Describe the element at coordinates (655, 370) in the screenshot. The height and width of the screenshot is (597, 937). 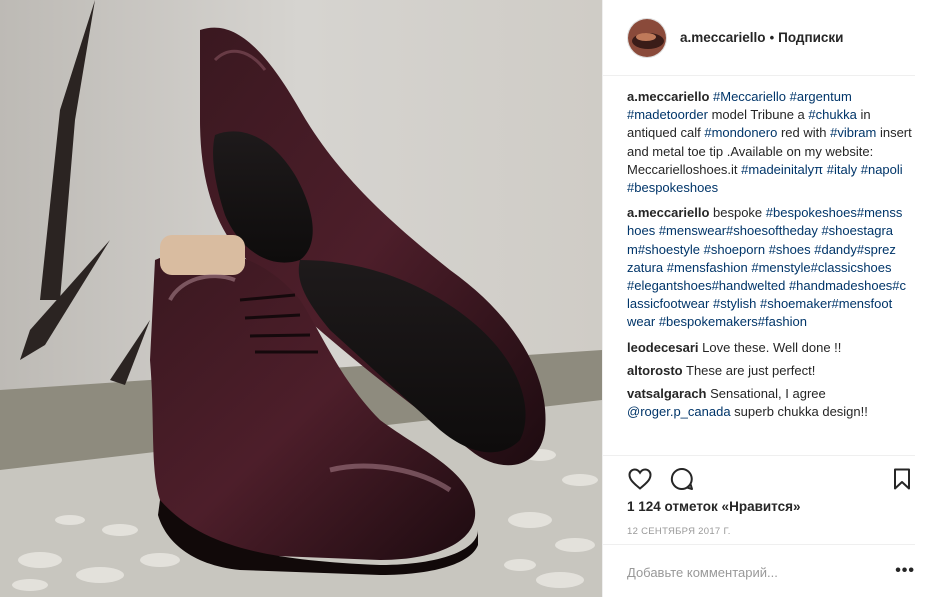
I see `comment-username: altorosto` at that location.